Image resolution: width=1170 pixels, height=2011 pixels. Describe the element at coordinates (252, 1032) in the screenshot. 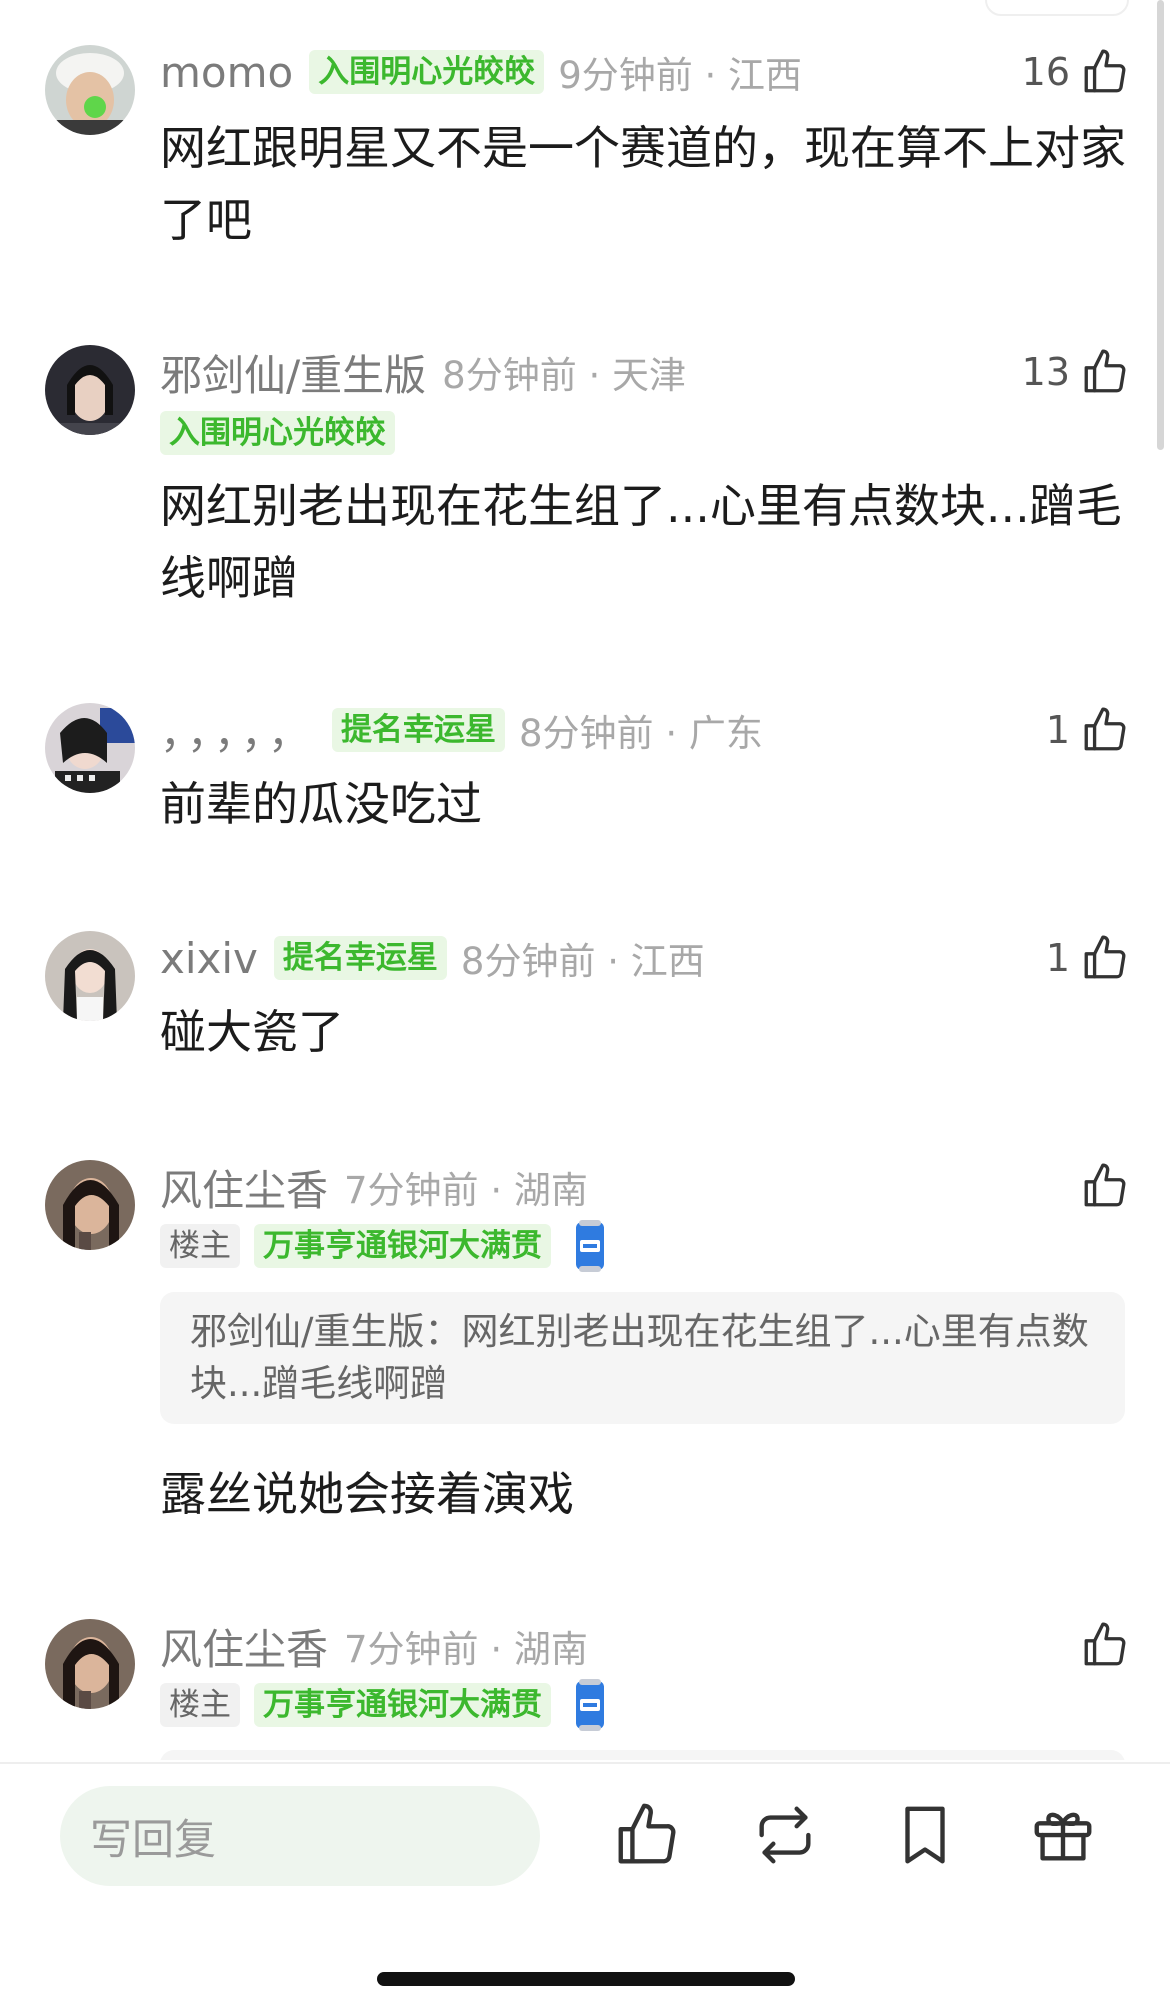

I see `comment-text: 碰大瓷了` at that location.